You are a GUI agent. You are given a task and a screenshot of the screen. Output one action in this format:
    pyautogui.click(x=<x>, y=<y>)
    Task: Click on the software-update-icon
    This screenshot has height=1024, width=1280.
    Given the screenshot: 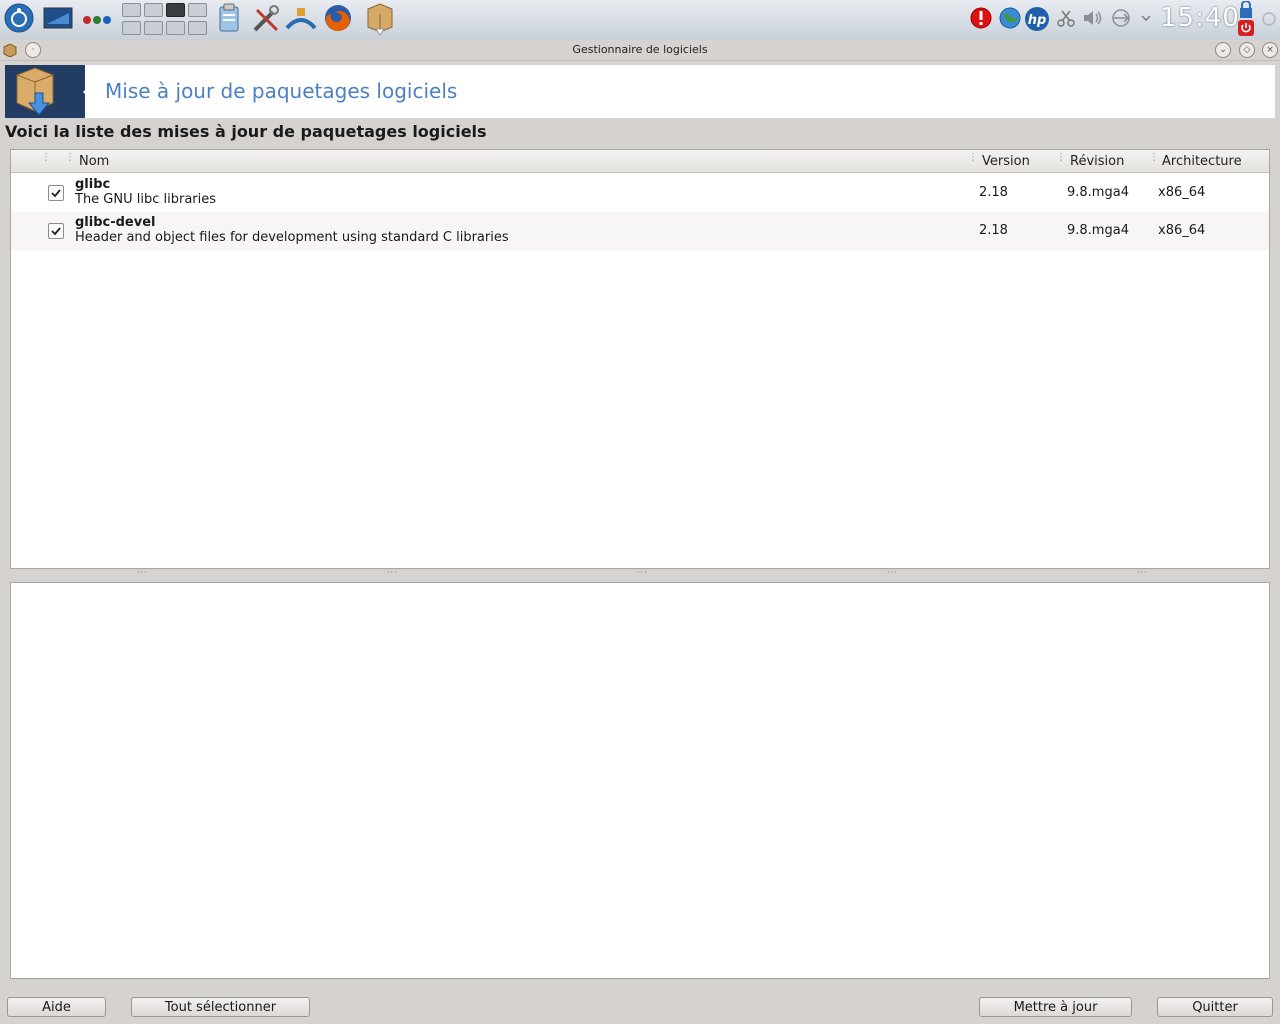 What is the action you would take?
    pyautogui.click(x=379, y=21)
    